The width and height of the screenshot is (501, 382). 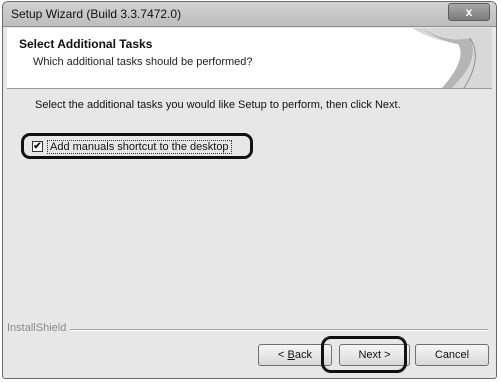 What do you see at coordinates (249, 14) in the screenshot?
I see `title-bar: Setup Wizard (Build 3.3.7472.0) x` at bounding box center [249, 14].